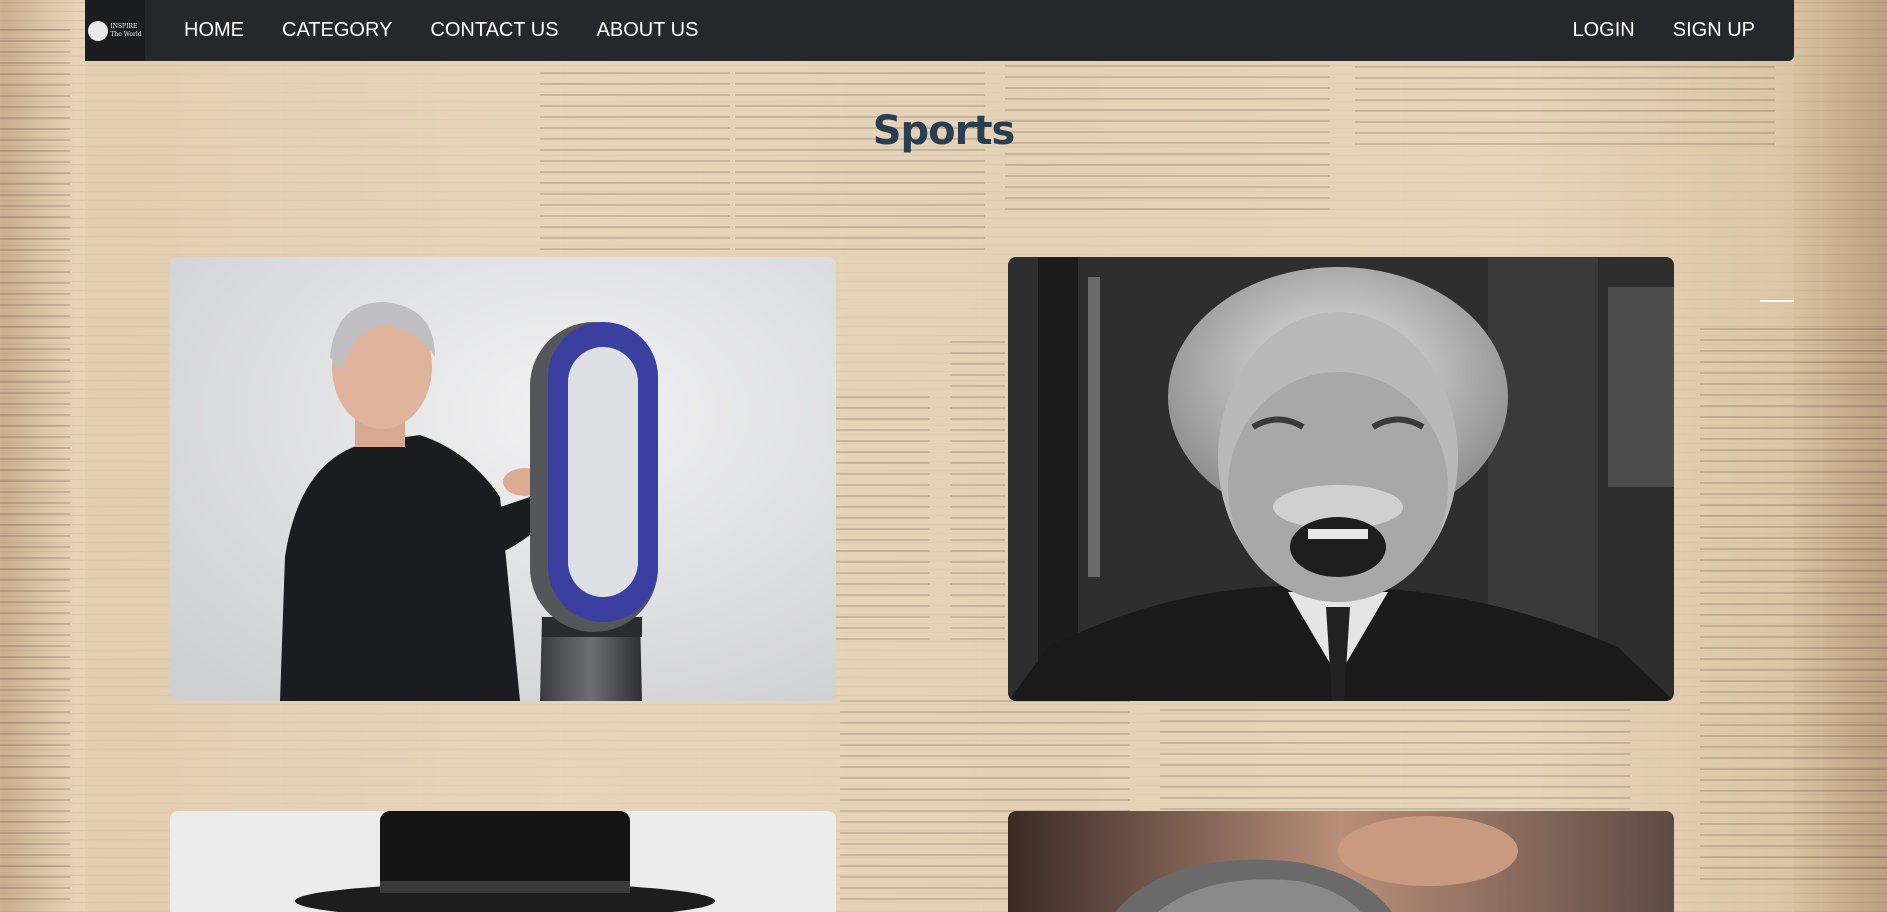 This screenshot has height=912, width=1887. I want to click on quote-card-hat, so click(503, 861).